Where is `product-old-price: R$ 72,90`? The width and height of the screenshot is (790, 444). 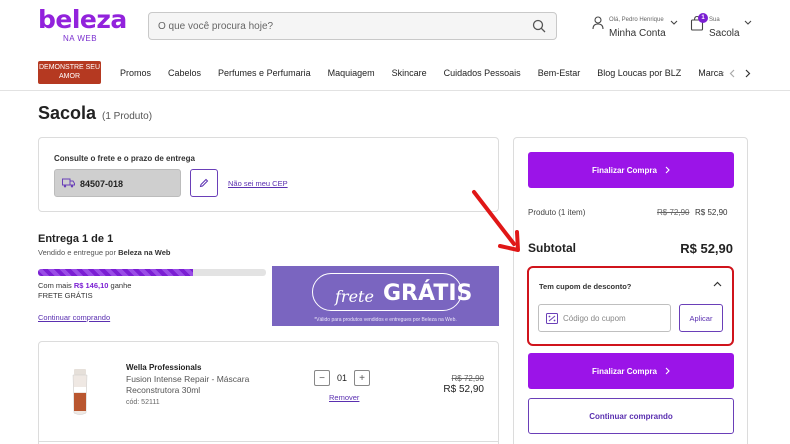
product-old-price: R$ 72,90 is located at coordinates (467, 378).